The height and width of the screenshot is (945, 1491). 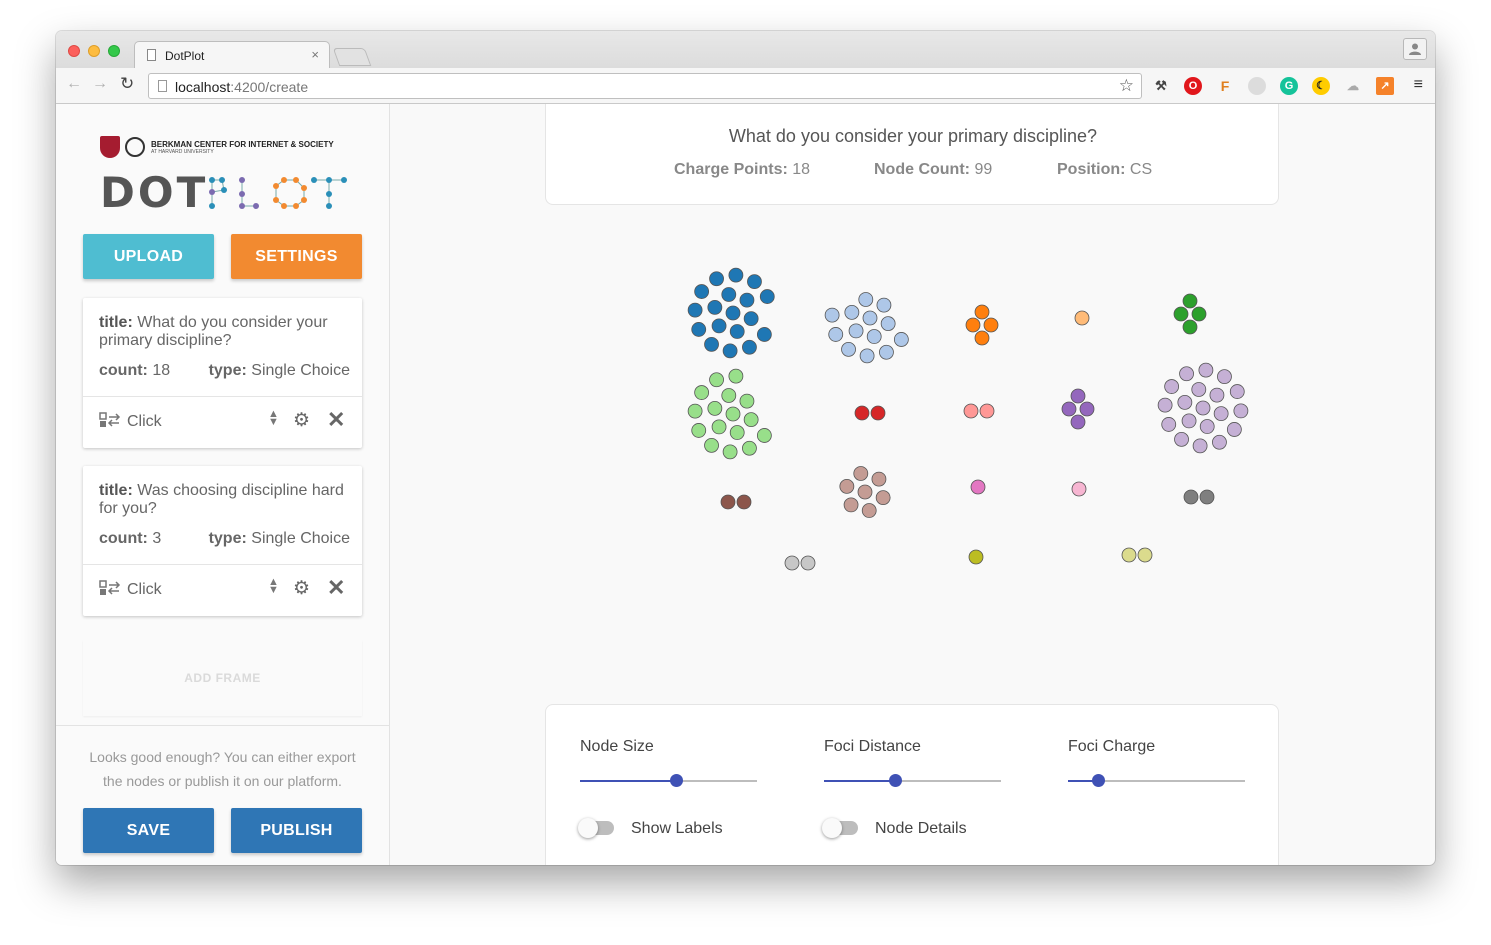 I want to click on forward-arrow-icon: →, so click(x=100, y=84).